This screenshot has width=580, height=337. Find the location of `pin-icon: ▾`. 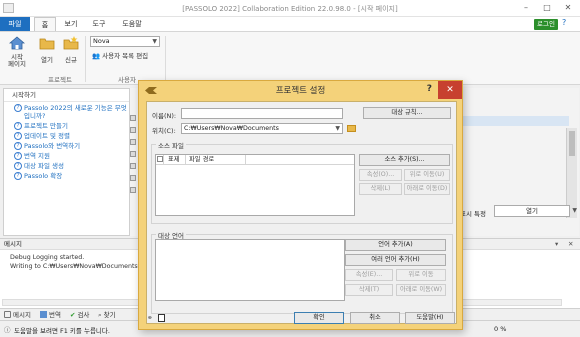

pin-icon: ▾ is located at coordinates (556, 244).